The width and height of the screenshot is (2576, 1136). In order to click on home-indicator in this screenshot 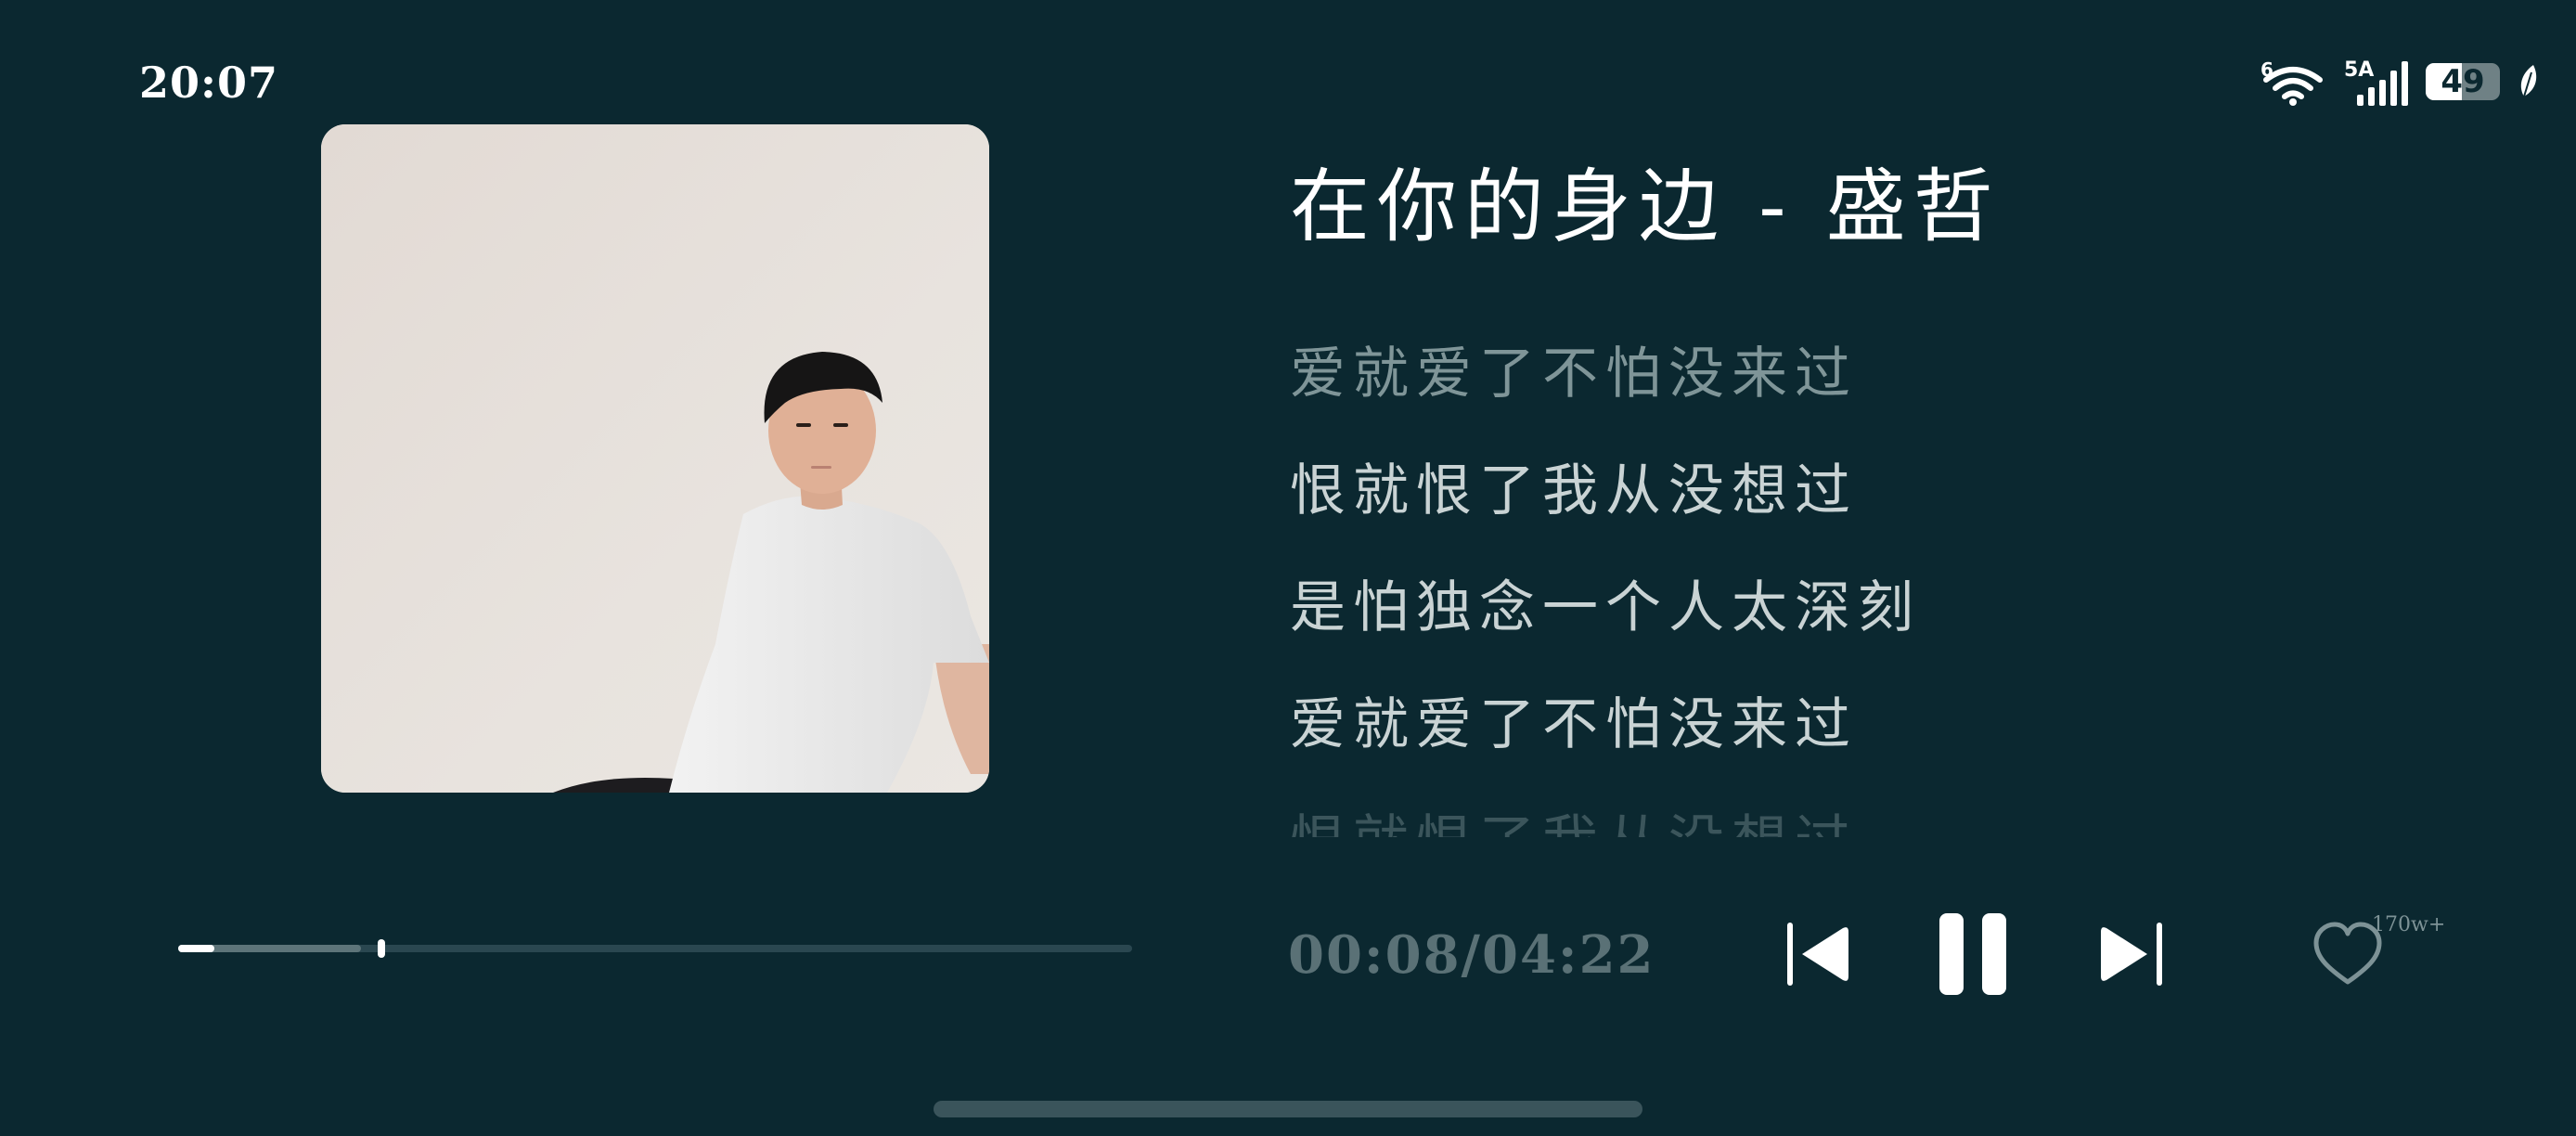, I will do `click(1288, 1109)`.